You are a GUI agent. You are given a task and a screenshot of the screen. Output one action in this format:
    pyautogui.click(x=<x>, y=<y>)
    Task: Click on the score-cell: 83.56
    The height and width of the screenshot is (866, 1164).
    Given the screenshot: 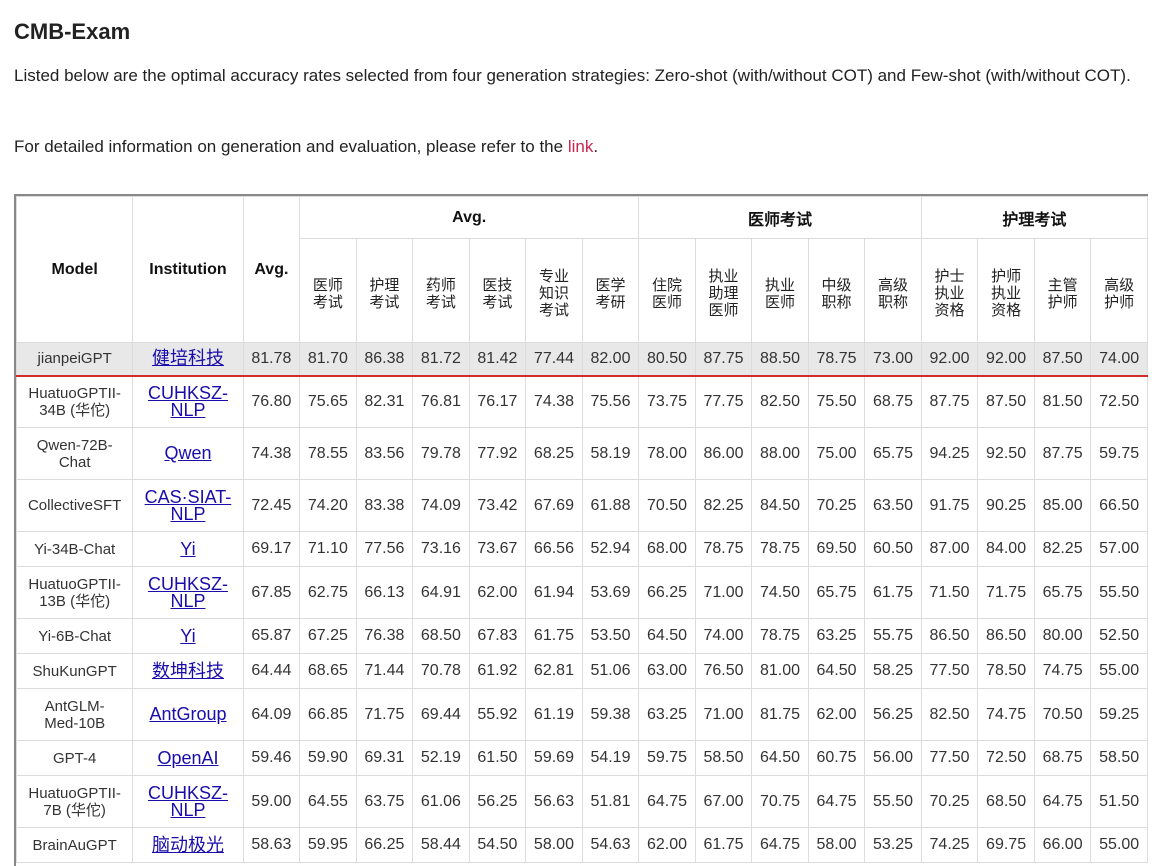 What is the action you would take?
    pyautogui.click(x=384, y=453)
    